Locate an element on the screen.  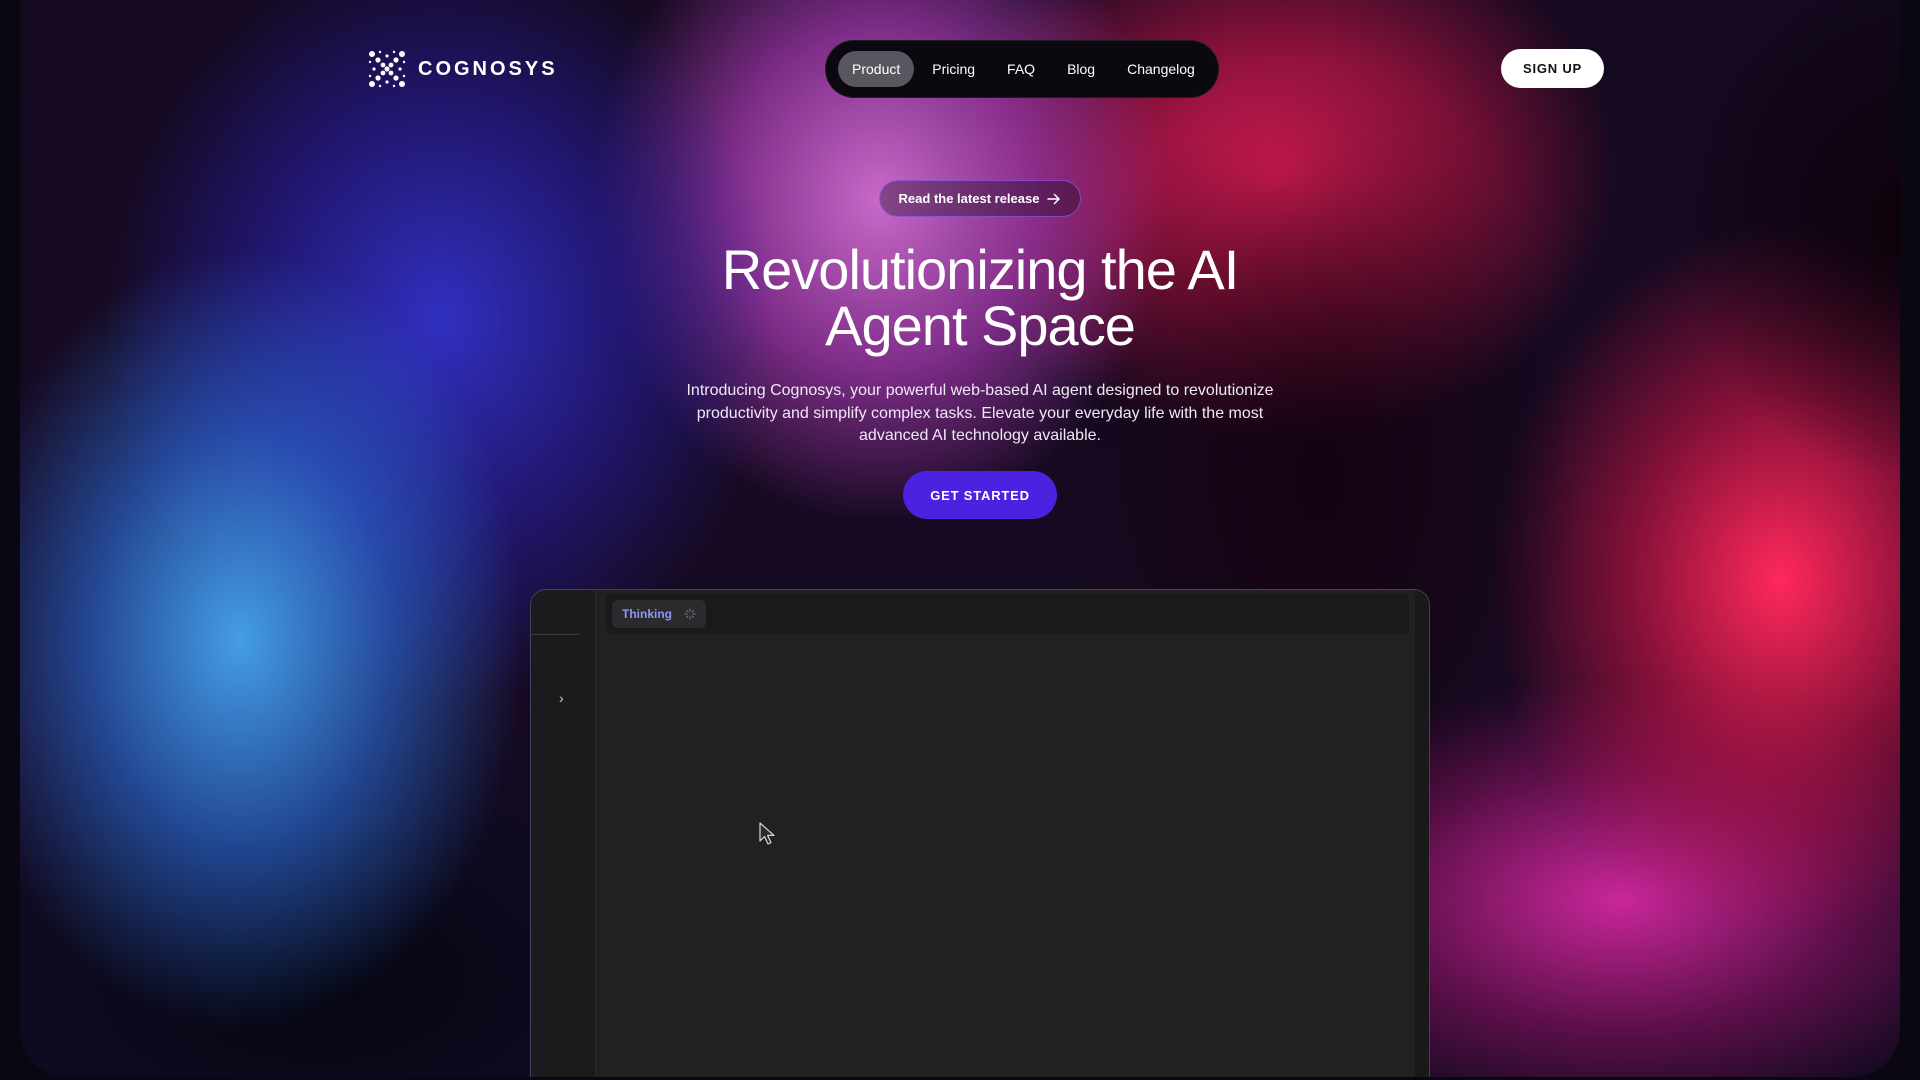
arrow-right-icon is located at coordinates (1054, 198).